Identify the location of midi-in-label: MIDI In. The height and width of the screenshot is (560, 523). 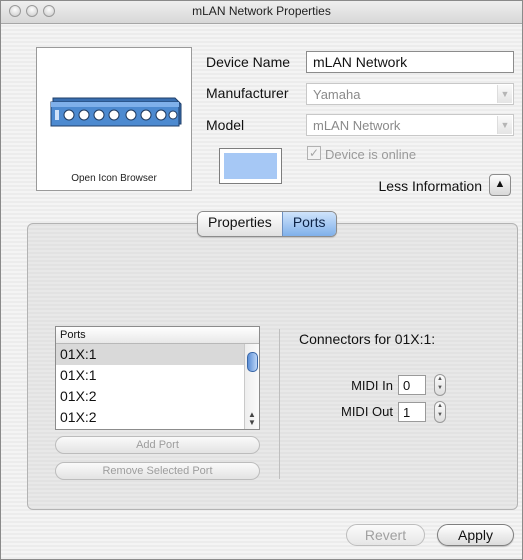
(372, 385).